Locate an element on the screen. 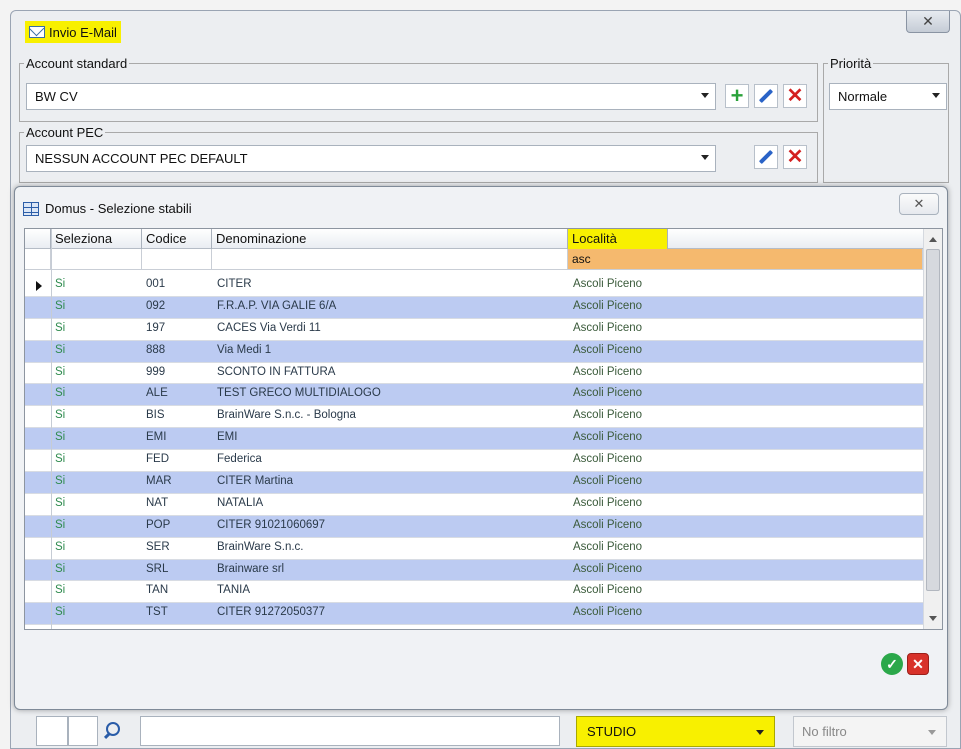 This screenshot has width=961, height=749. cell-denominazione: CITER is located at coordinates (392, 284).